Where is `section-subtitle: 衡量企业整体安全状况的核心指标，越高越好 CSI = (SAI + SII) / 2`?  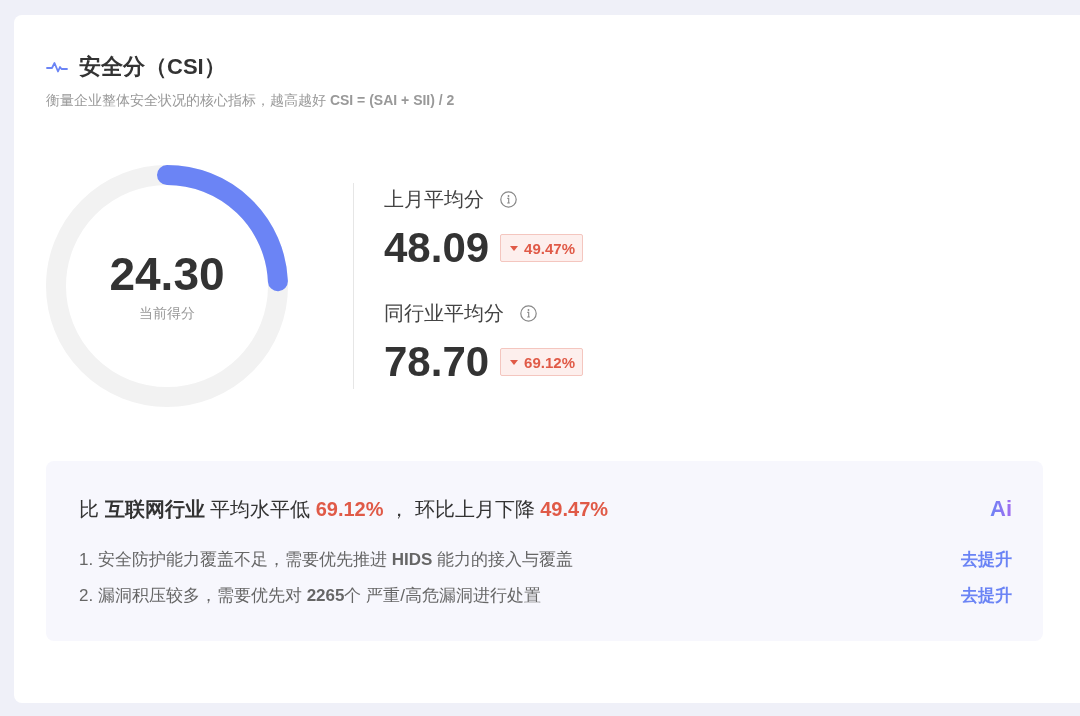 section-subtitle: 衡量企业整体安全状况的核心指标，越高越好 CSI = (SAI + SII) / 2 is located at coordinates (251, 100).